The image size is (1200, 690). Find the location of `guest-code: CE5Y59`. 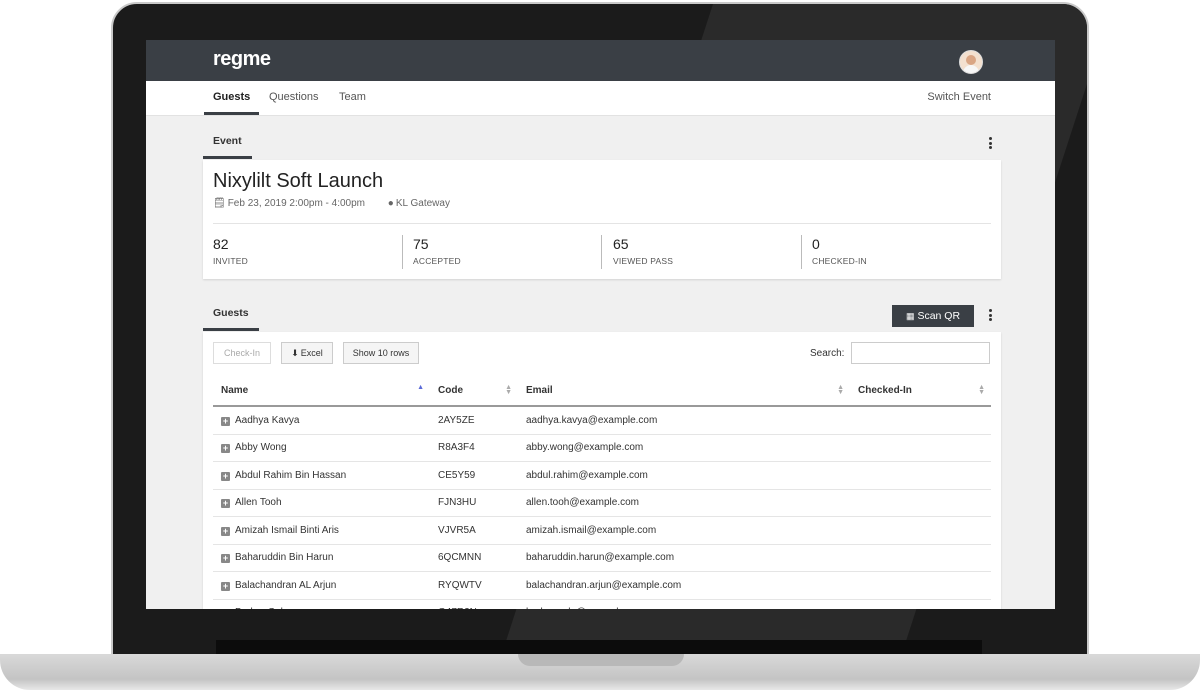

guest-code: CE5Y59 is located at coordinates (474, 475).